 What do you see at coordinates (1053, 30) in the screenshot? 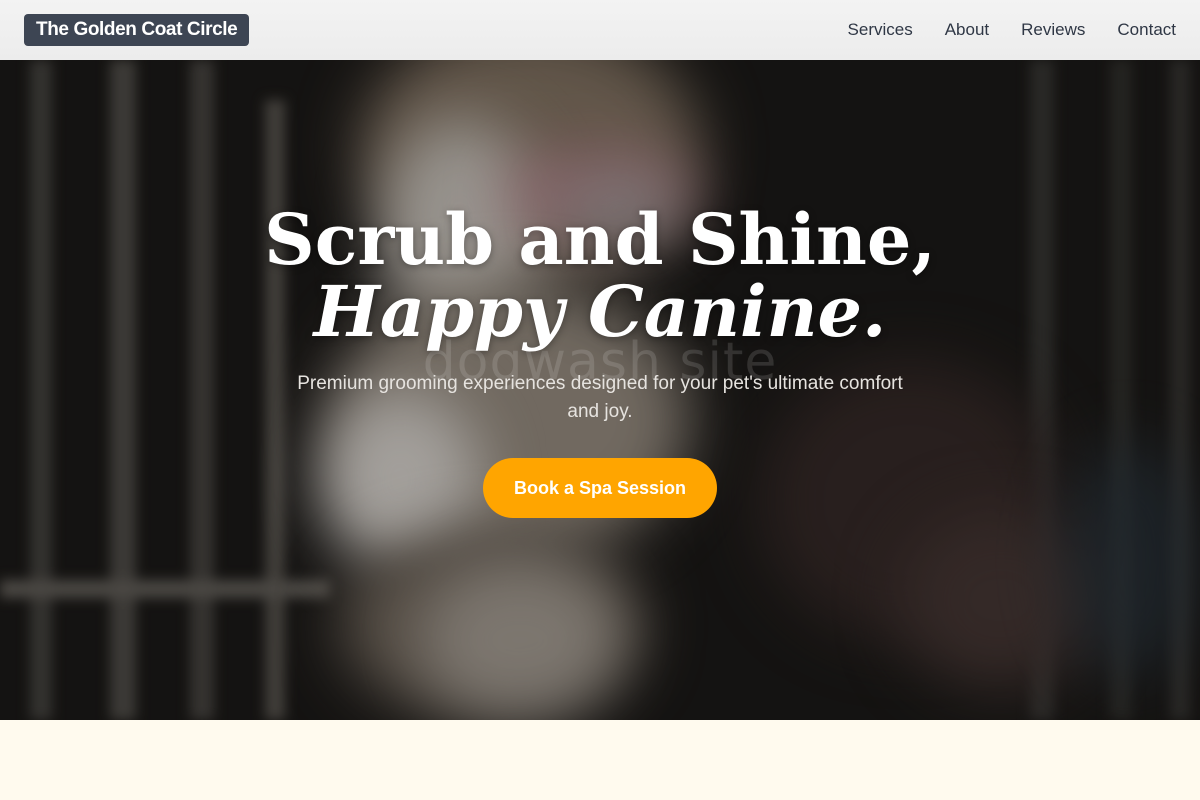
I see `nav-link-reviews: Reviews` at bounding box center [1053, 30].